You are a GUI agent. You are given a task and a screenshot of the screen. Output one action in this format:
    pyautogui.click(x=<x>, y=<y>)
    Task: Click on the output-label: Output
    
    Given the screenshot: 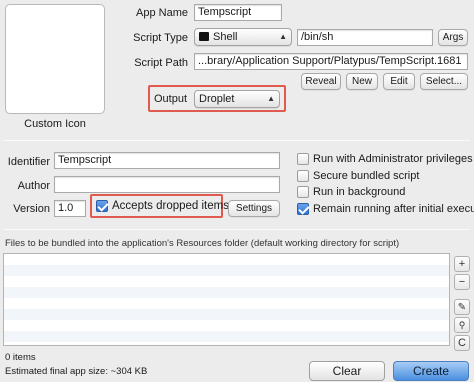 What is the action you would take?
    pyautogui.click(x=171, y=99)
    